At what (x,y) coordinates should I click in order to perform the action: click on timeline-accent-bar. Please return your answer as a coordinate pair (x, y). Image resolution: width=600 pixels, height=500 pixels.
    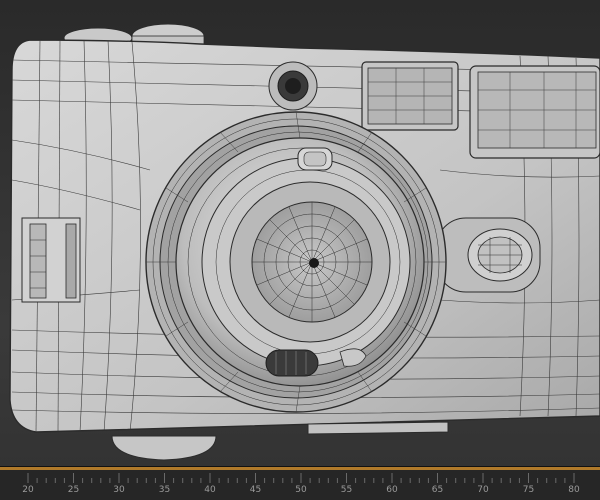
    Looking at the image, I should click on (300, 468).